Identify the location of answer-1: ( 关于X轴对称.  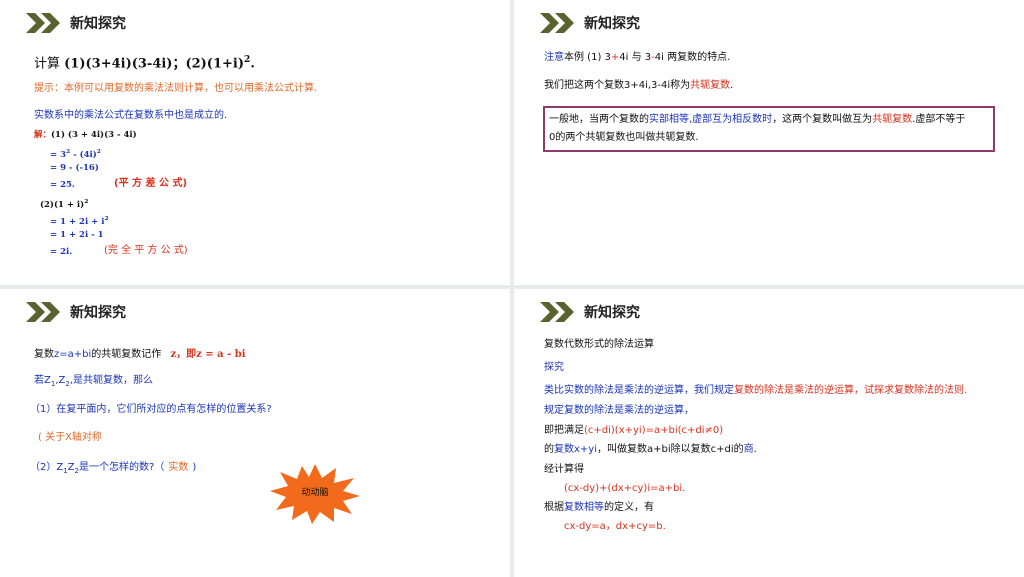
(70, 437).